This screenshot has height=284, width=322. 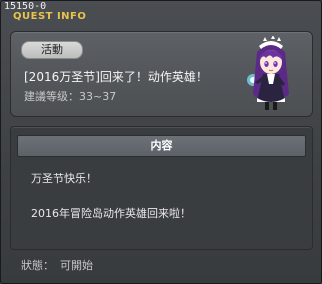 What do you see at coordinates (50, 16) in the screenshot?
I see `window-title: QUEST INFO` at bounding box center [50, 16].